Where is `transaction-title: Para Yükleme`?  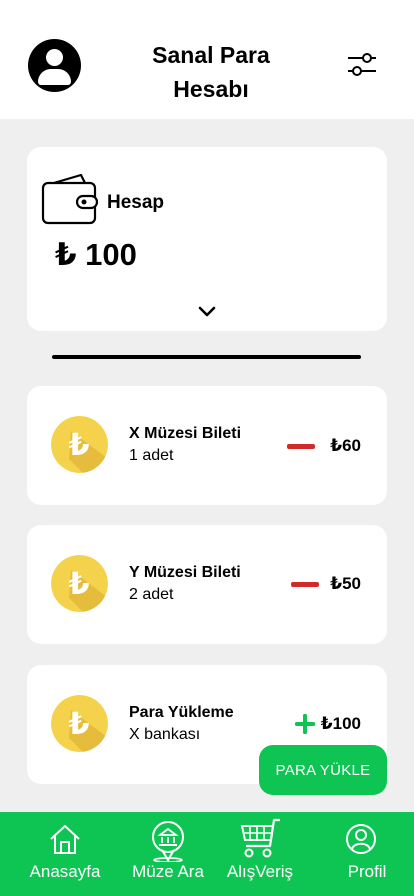 transaction-title: Para Yükleme is located at coordinates (181, 712).